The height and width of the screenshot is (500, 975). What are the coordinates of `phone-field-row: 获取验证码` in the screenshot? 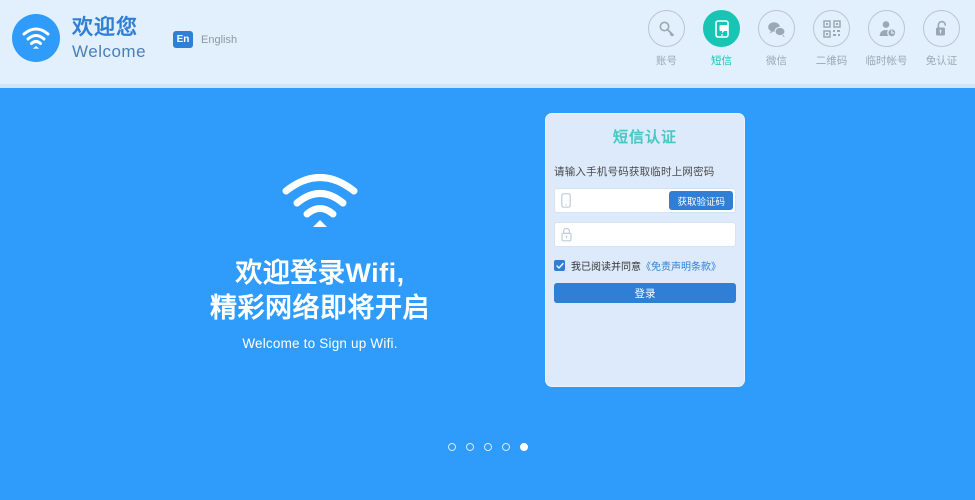 It's located at (645, 200).